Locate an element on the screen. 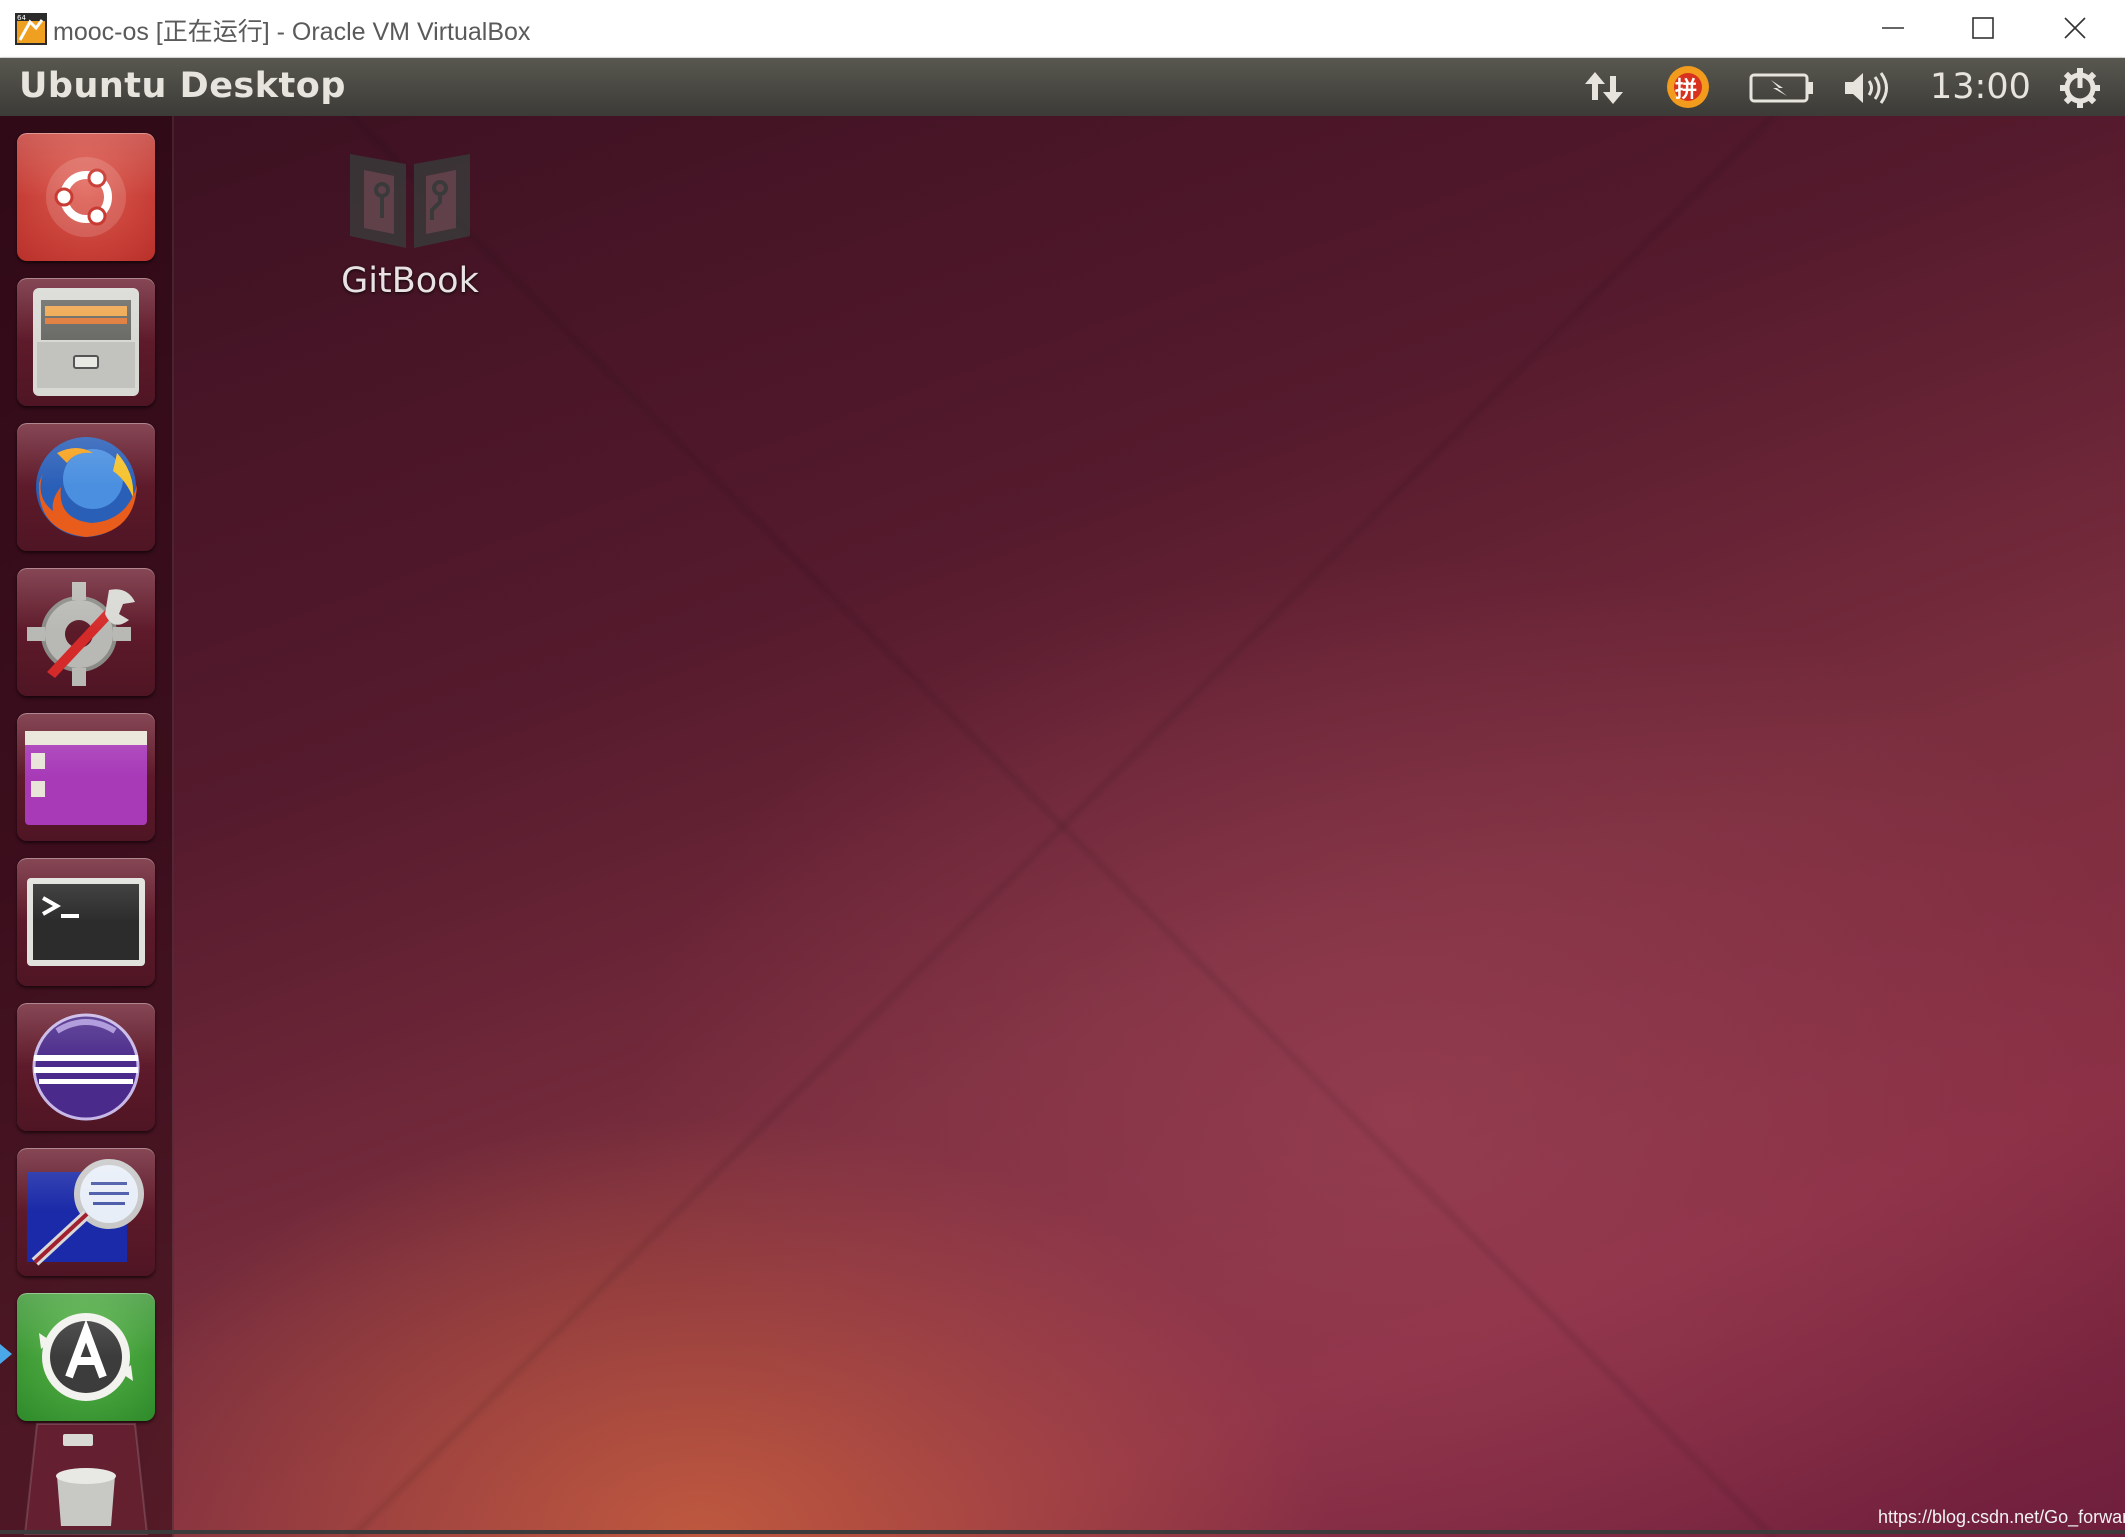  launcher-eclipse is located at coordinates (86, 1067).